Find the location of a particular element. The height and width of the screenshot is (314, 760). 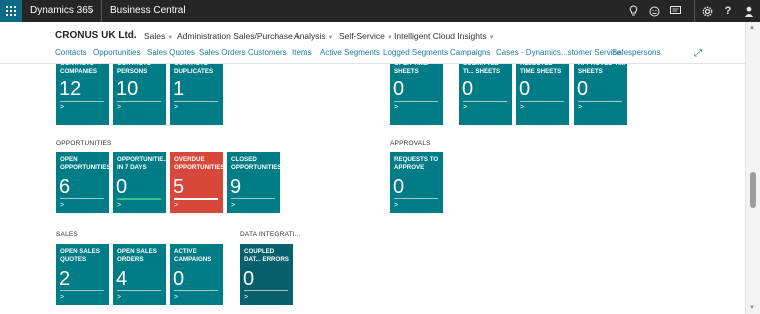

tile-label: COUPLED DAT... ERRORS is located at coordinates (266, 255).